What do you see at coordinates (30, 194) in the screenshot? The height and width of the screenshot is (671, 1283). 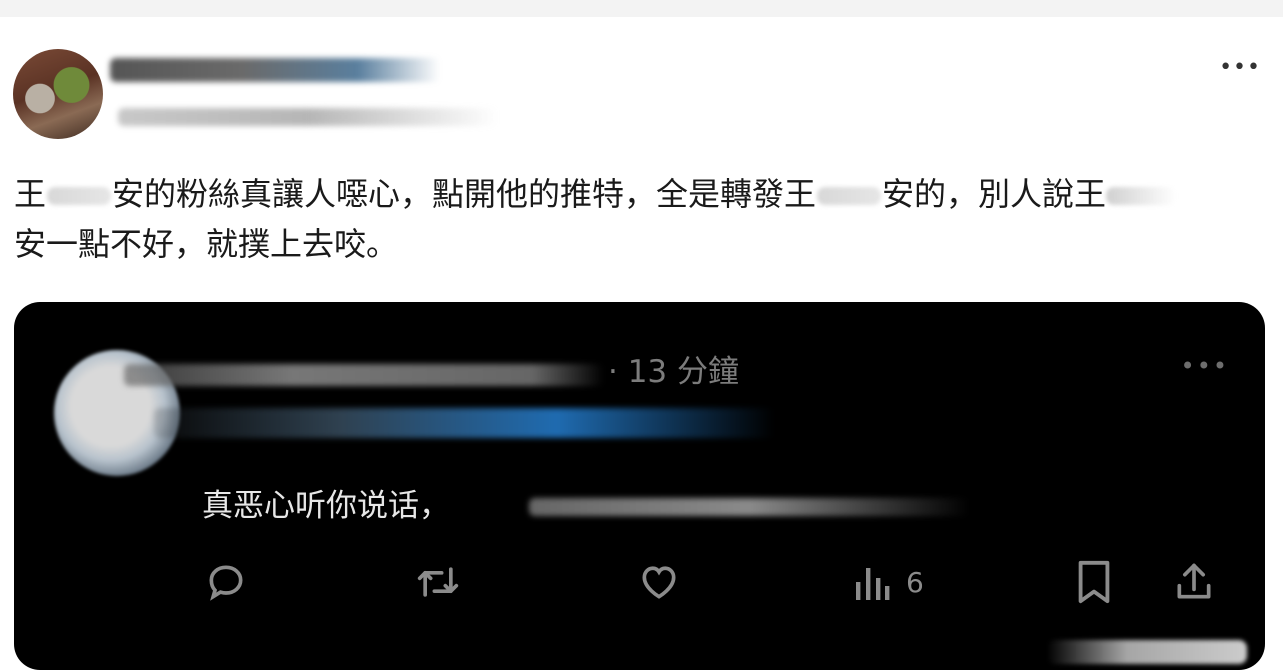 I see `post-text-segment-1: 王` at bounding box center [30, 194].